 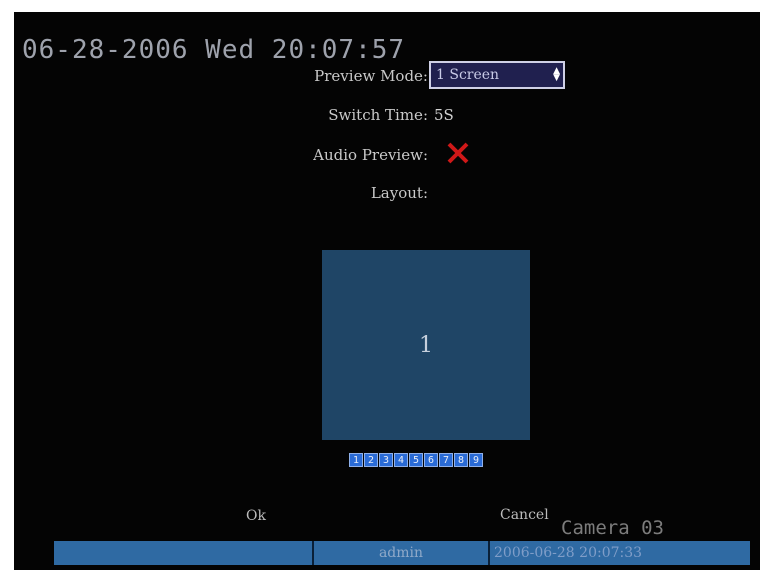 What do you see at coordinates (468, 75) in the screenshot?
I see `preview-mode-value: 1 Screen` at bounding box center [468, 75].